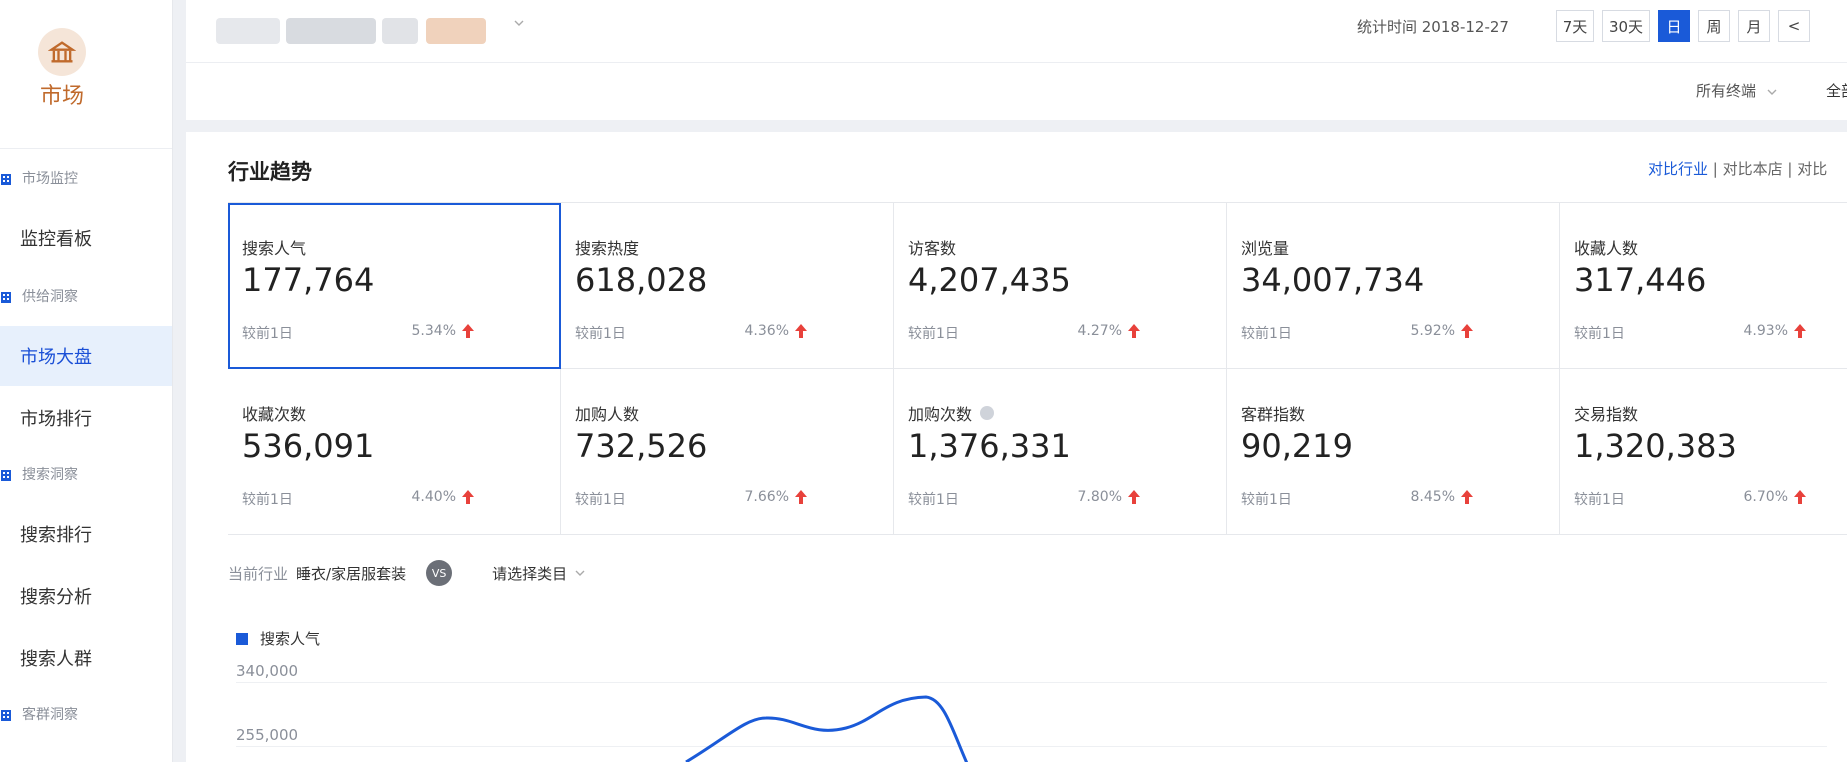 This screenshot has height=762, width=1847. What do you see at coordinates (56, 239) in the screenshot?
I see `sidebar-item-label: 监控看板` at bounding box center [56, 239].